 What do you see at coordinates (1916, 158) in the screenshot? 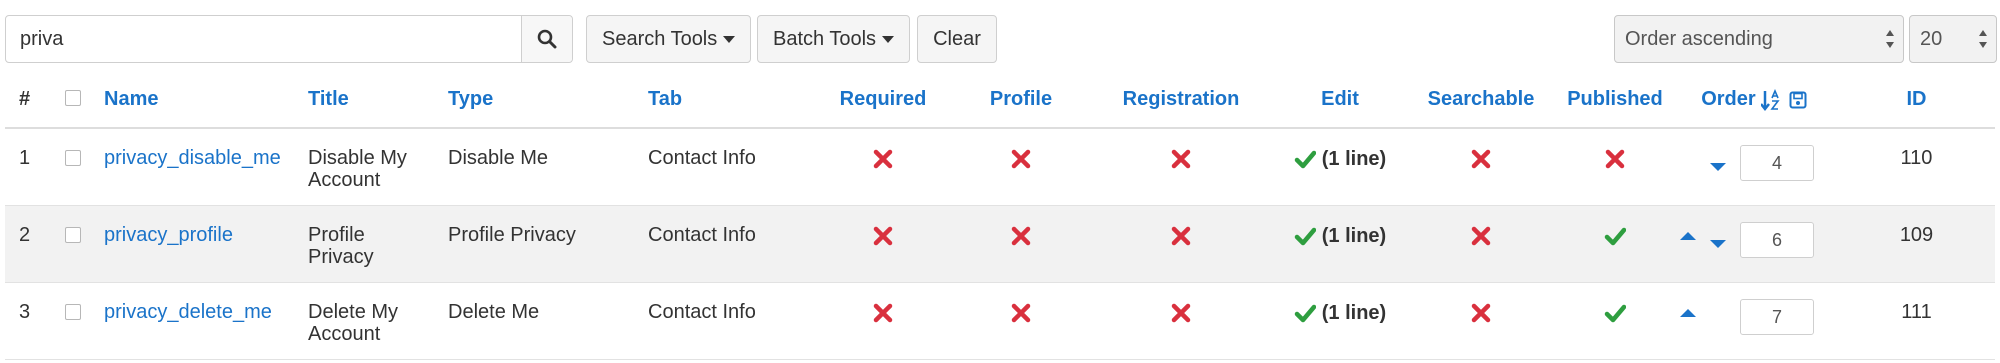
I see `field-id: 110` at bounding box center [1916, 158].